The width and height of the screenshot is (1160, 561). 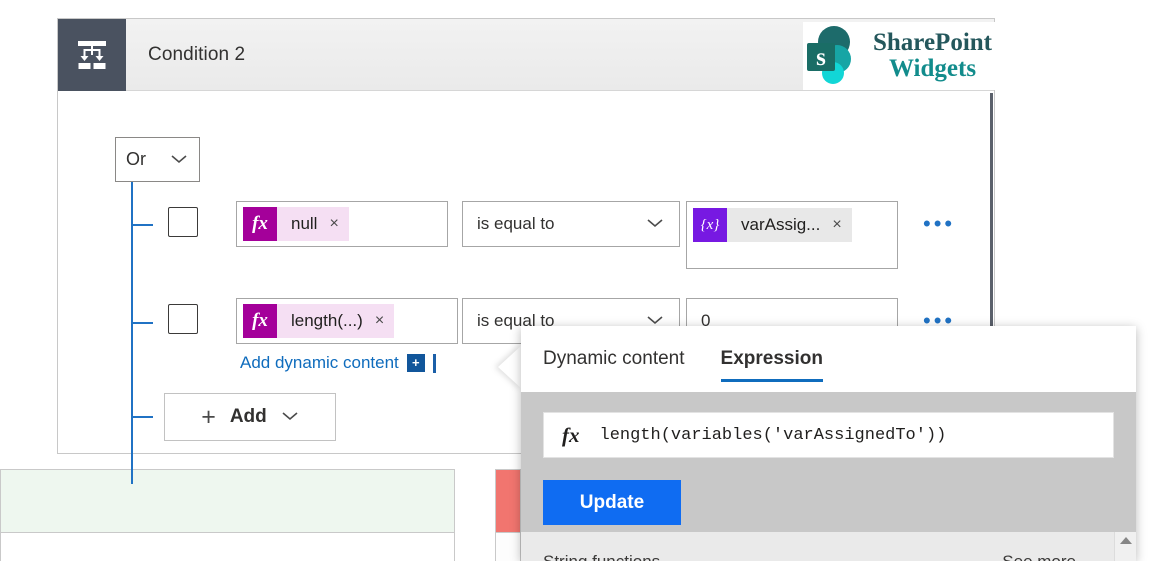 What do you see at coordinates (142, 417) in the screenshot?
I see `branch-connector-stub` at bounding box center [142, 417].